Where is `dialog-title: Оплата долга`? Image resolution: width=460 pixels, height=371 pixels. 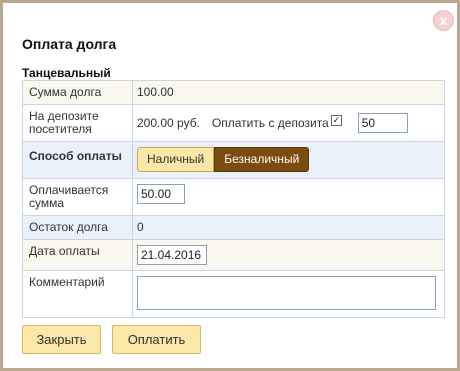
dialog-title: Оплата долга is located at coordinates (69, 44).